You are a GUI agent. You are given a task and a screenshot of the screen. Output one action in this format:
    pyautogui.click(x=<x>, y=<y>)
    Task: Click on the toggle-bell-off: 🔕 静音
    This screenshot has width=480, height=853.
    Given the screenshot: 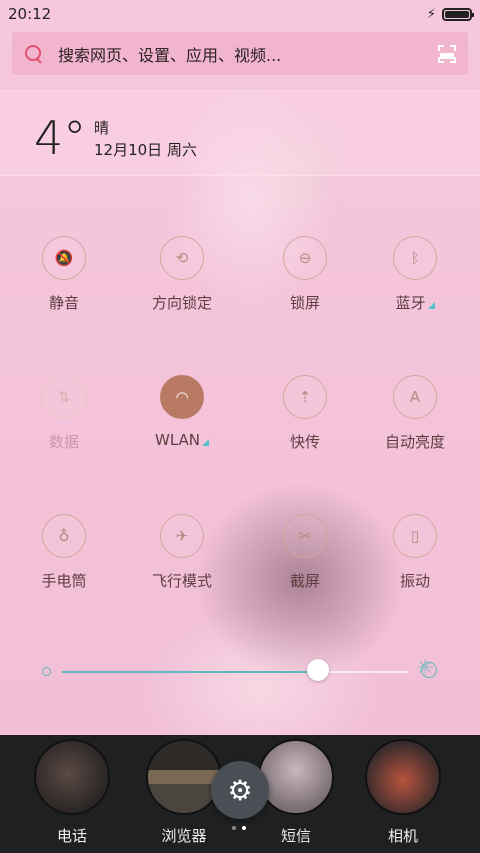 What is the action you would take?
    pyautogui.click(x=64, y=286)
    